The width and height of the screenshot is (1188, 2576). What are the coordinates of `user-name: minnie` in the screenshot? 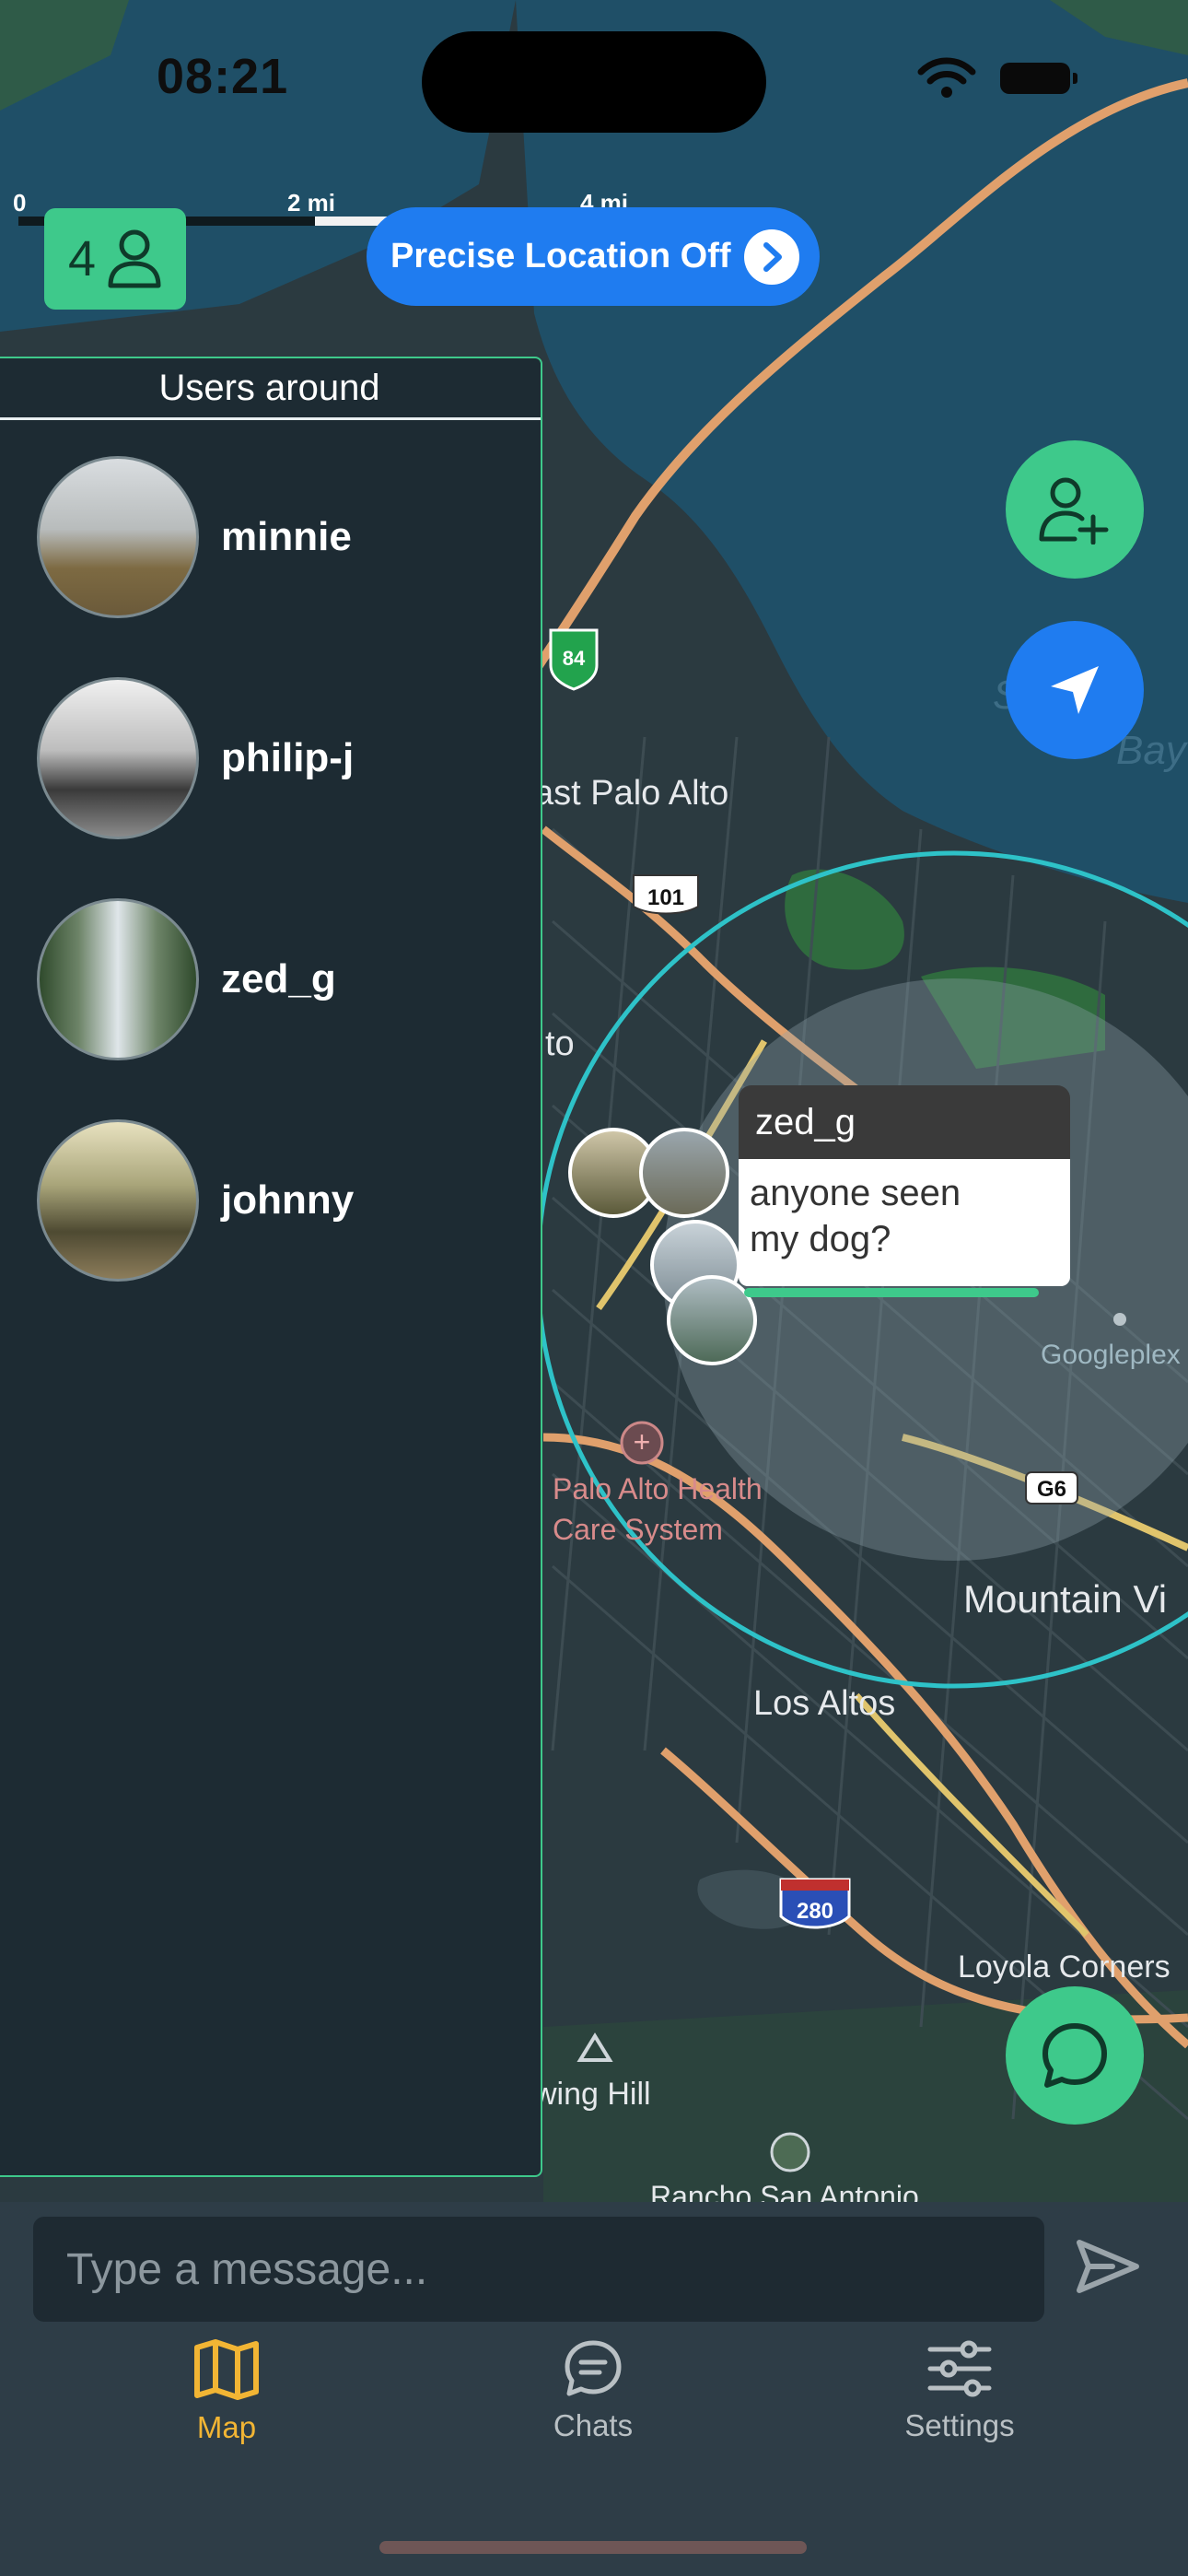 It's located at (286, 536).